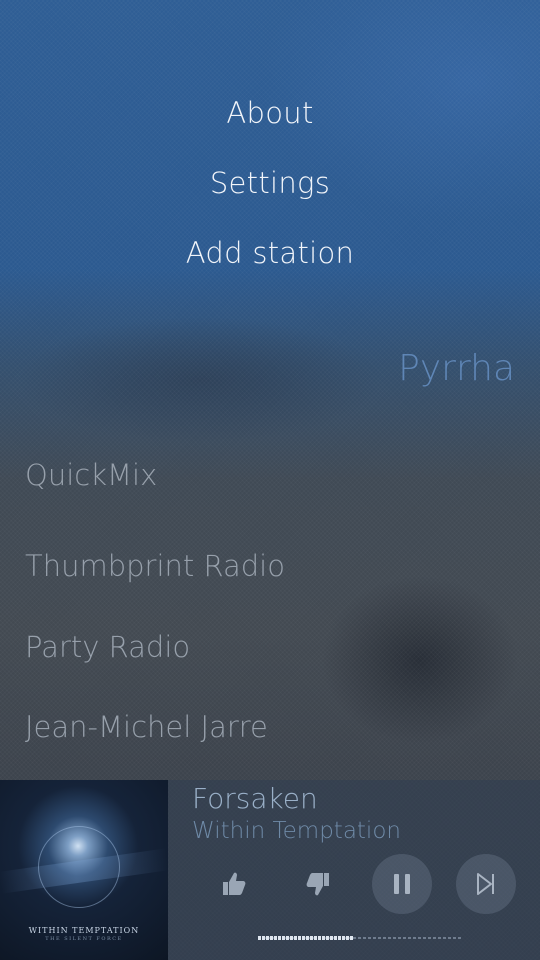 The width and height of the screenshot is (540, 960). What do you see at coordinates (155, 566) in the screenshot?
I see `station-item-thumbprint-radio: Thumbprint Radio` at bounding box center [155, 566].